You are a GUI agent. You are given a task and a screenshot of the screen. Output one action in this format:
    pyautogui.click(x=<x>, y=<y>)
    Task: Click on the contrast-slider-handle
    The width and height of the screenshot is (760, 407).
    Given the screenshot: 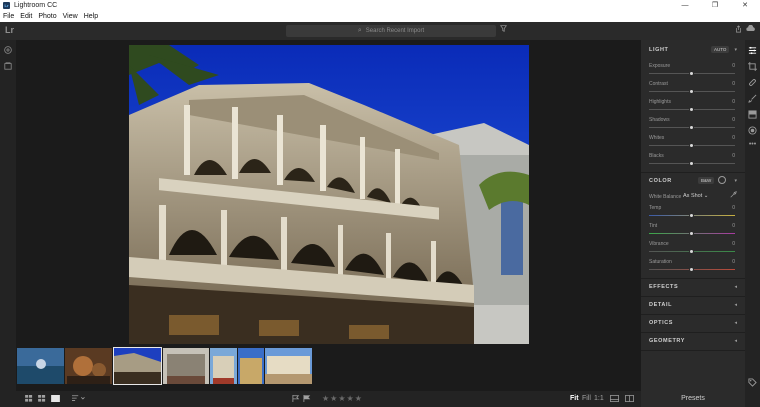 What is the action you would take?
    pyautogui.click(x=691, y=91)
    